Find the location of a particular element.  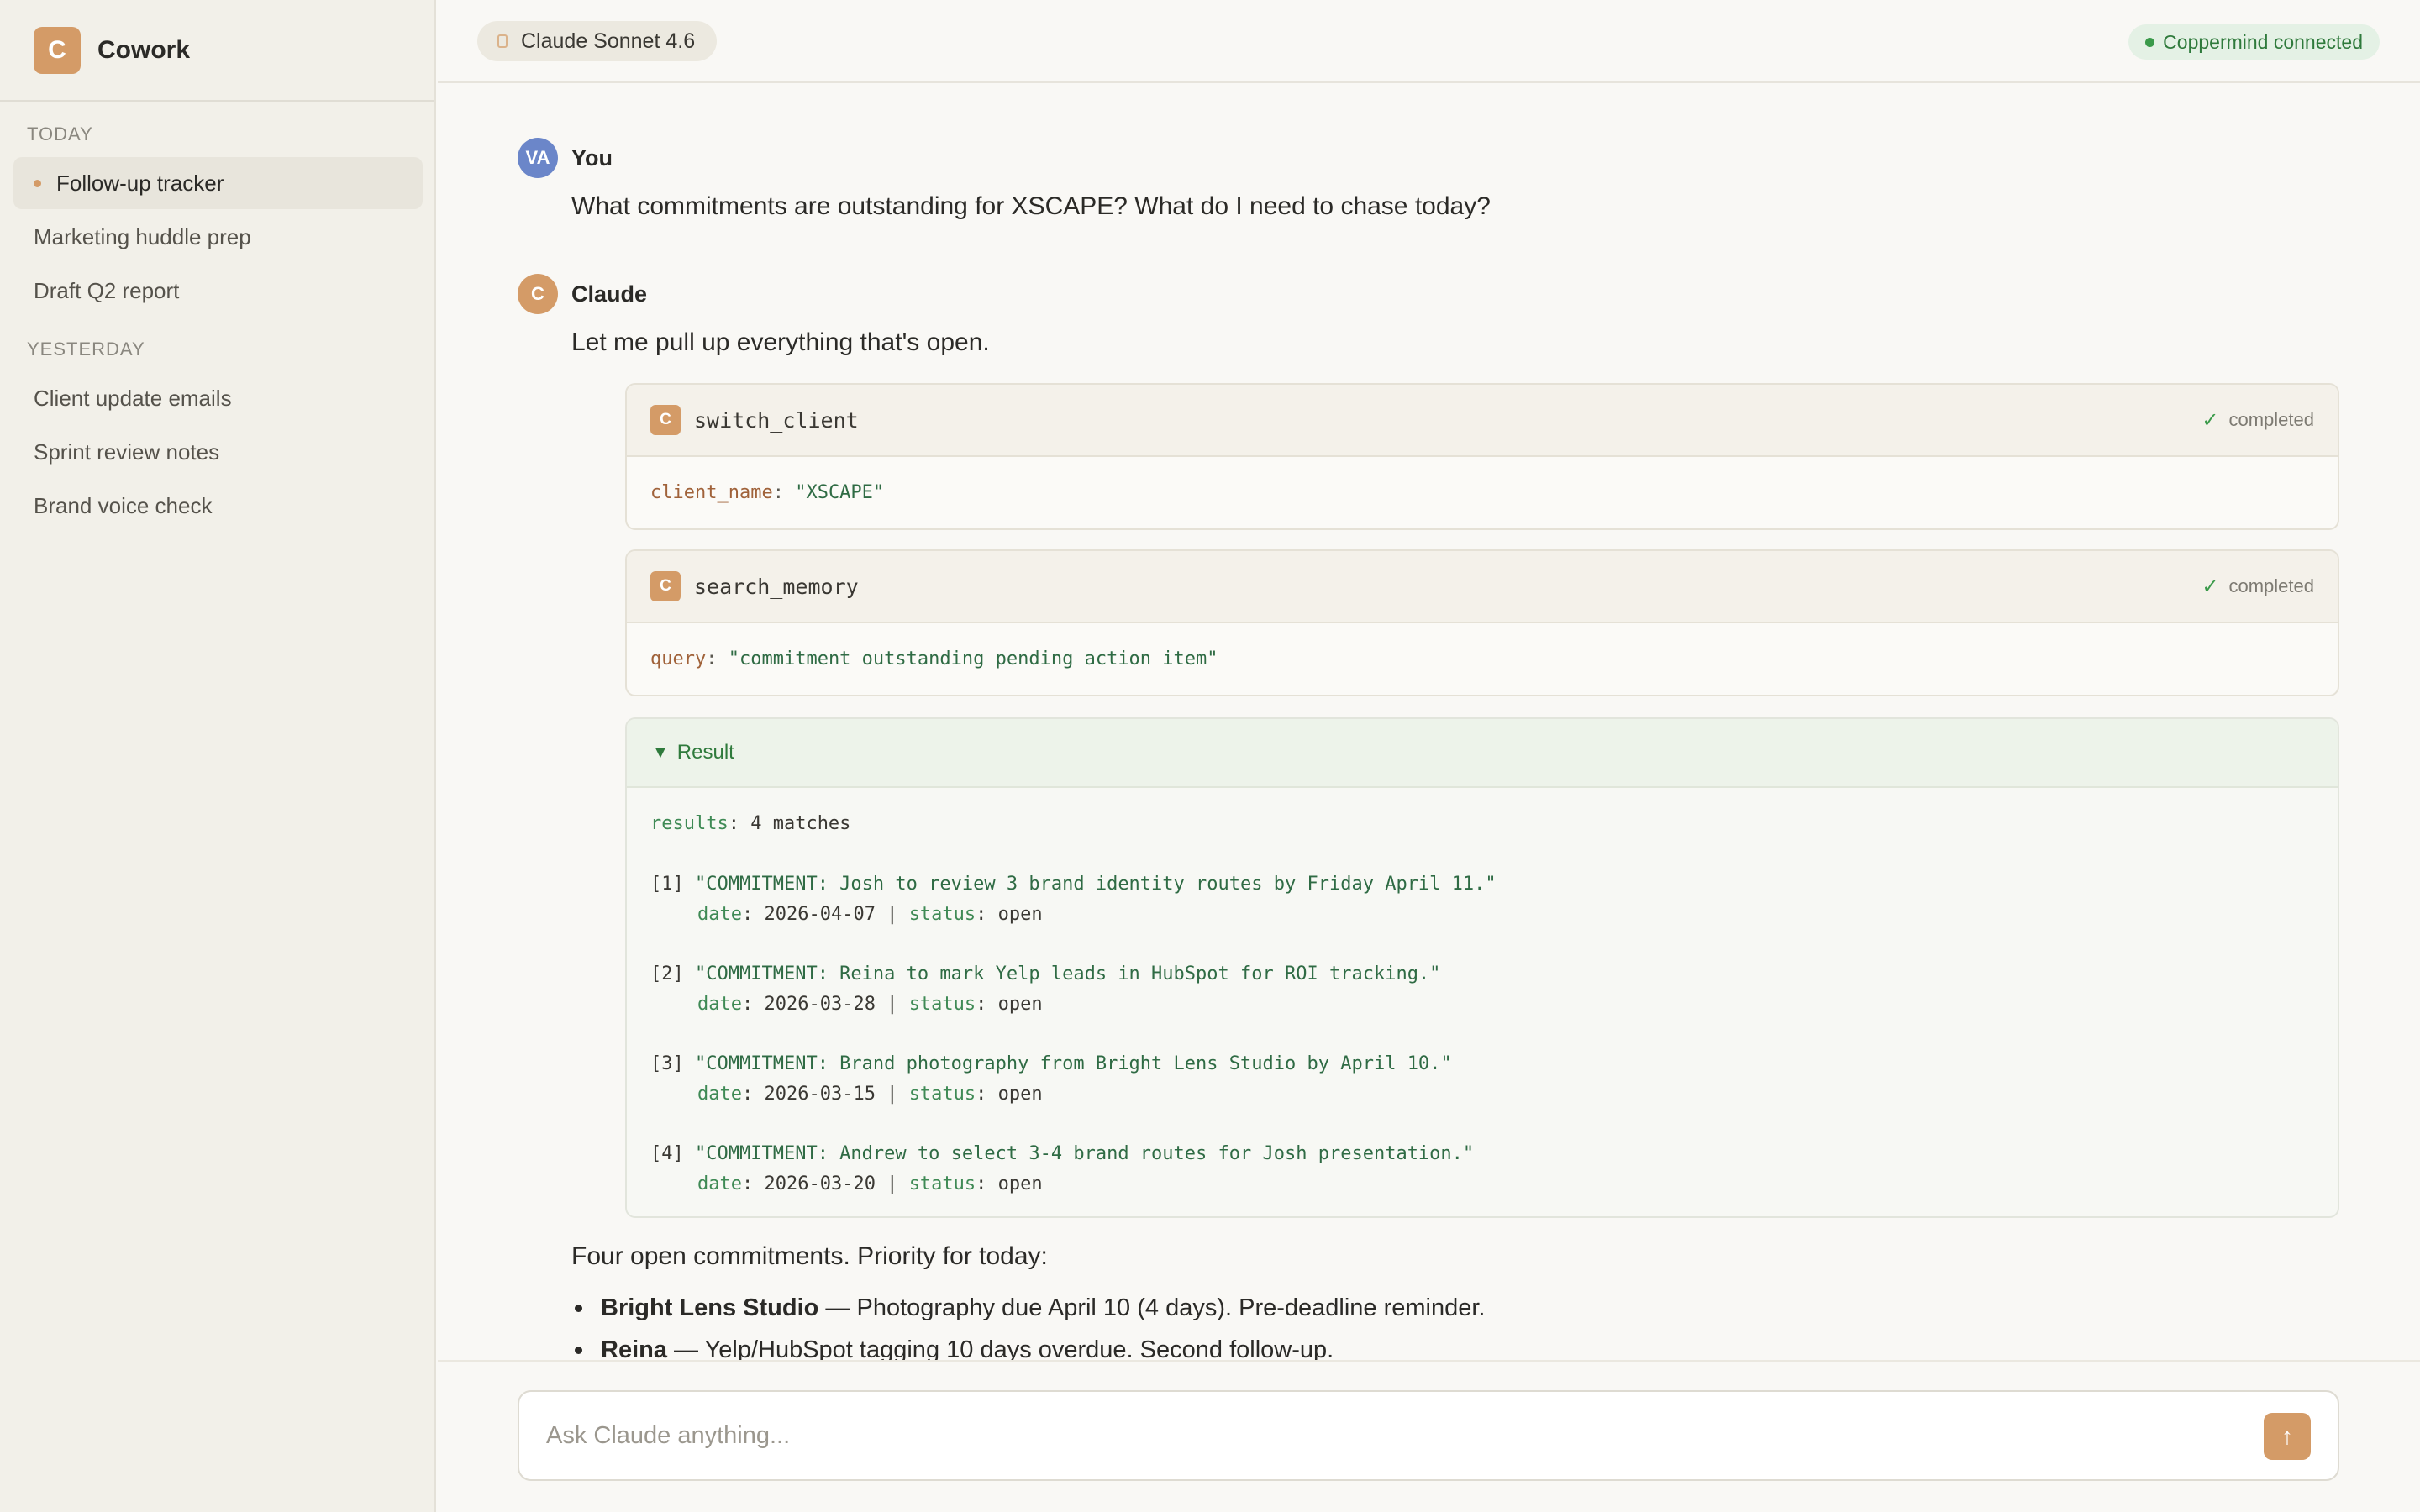

user-message-header: VA You is located at coordinates (566, 158).